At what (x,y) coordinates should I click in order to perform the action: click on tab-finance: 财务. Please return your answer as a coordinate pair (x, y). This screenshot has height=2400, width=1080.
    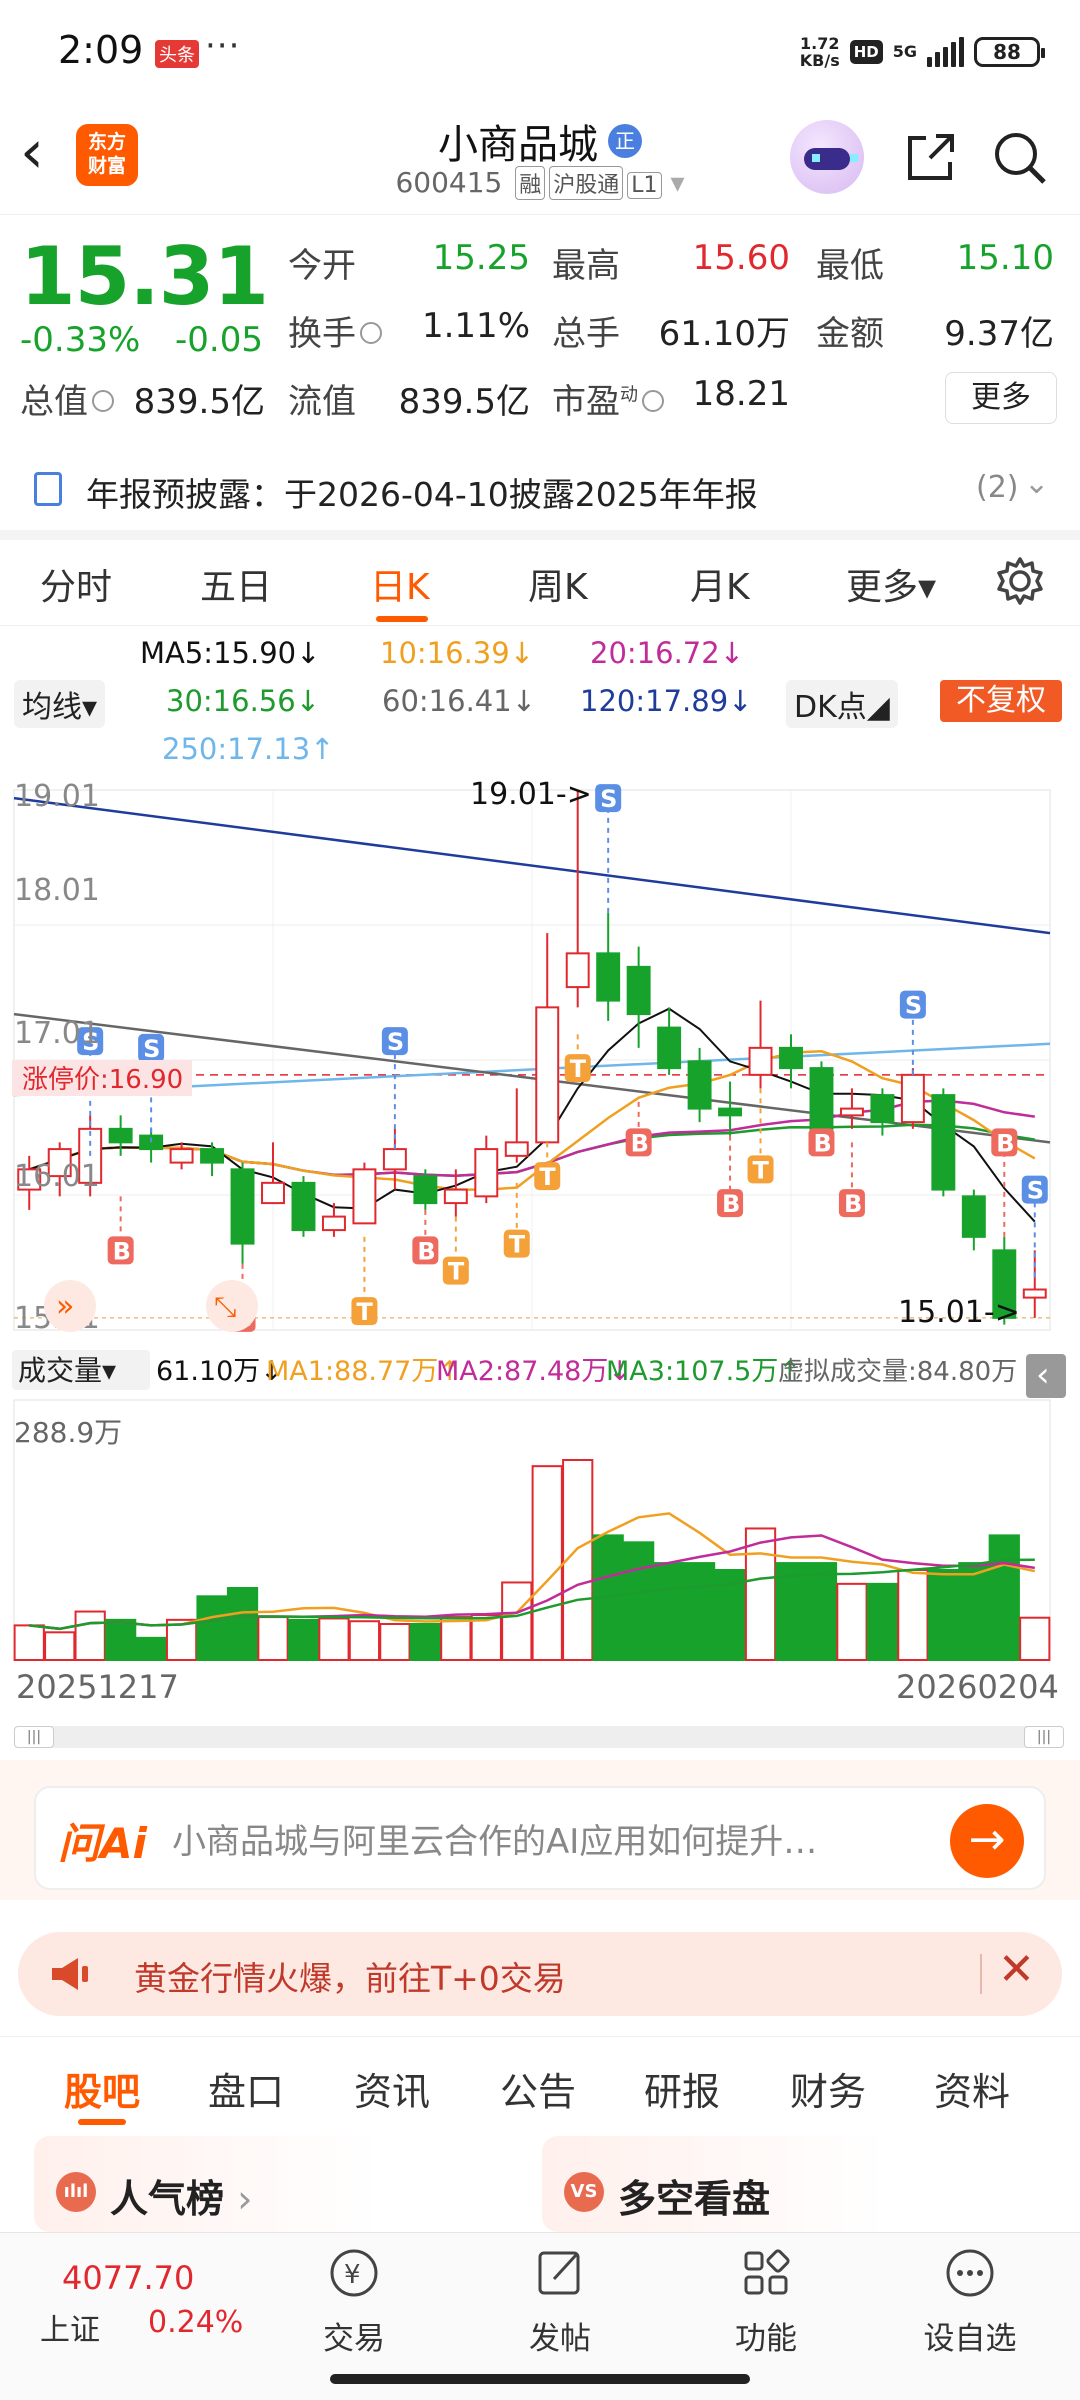
    Looking at the image, I should click on (828, 2088).